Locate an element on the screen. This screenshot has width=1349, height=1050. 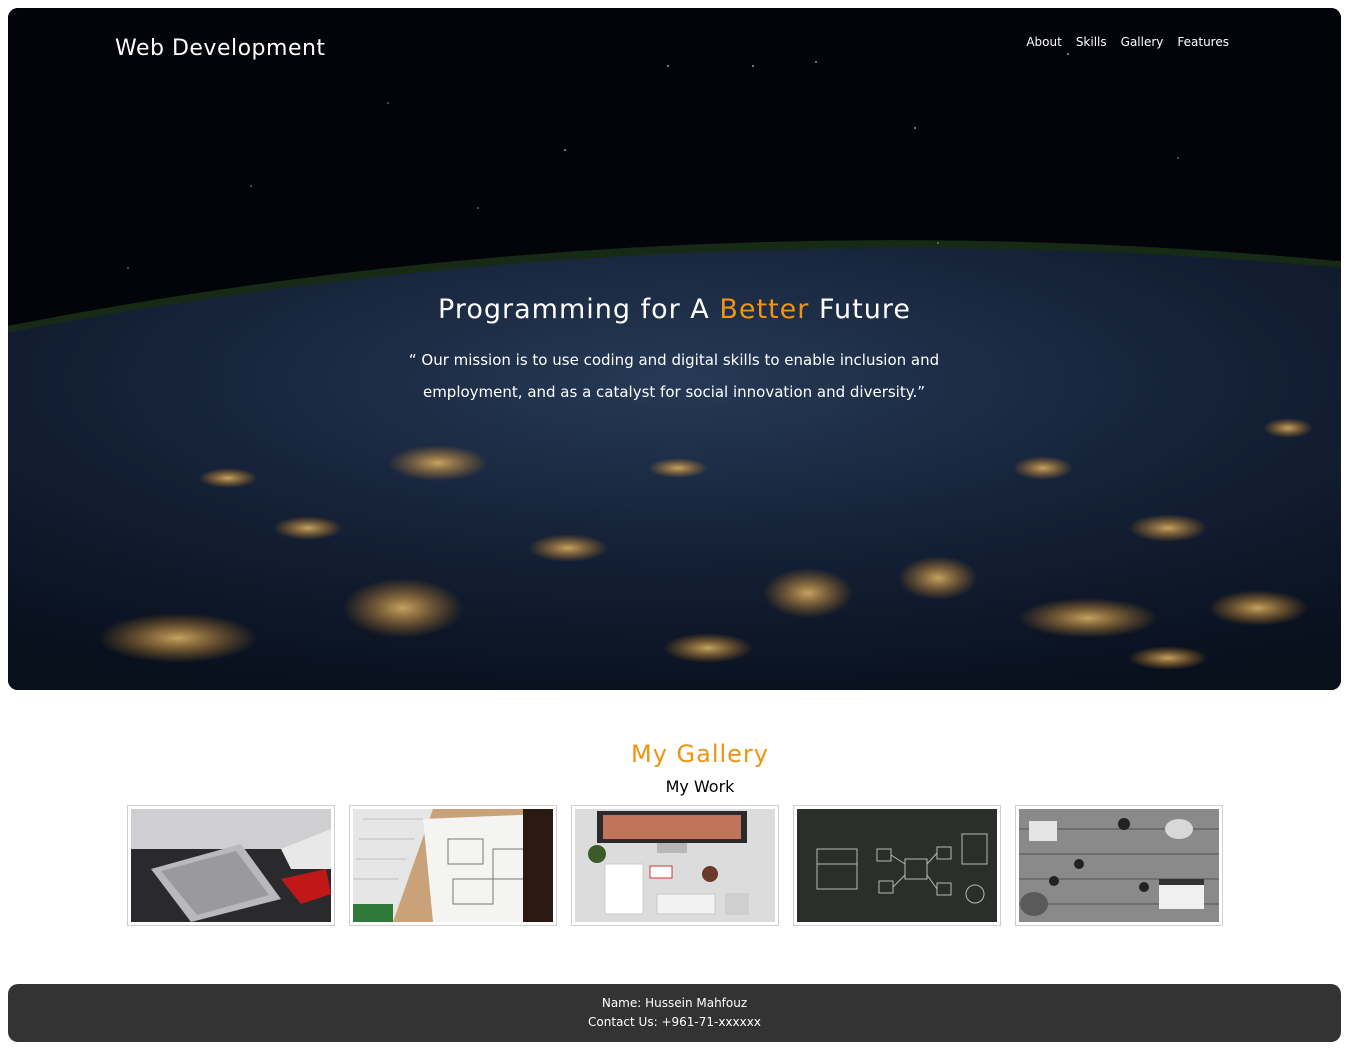
gallery-image-laptop-desk is located at coordinates (231, 865).